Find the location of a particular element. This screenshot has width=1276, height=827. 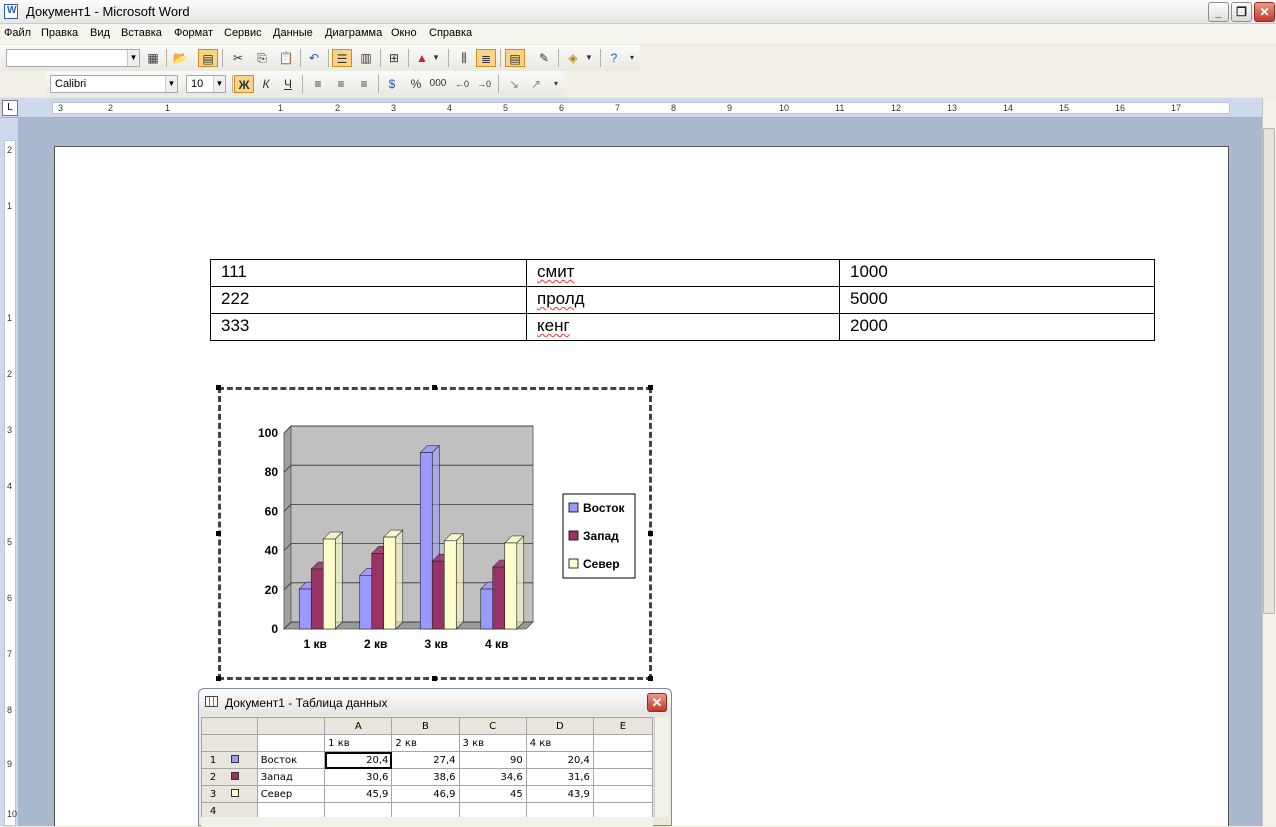

menu-insert: Вставка is located at coordinates (141, 33).